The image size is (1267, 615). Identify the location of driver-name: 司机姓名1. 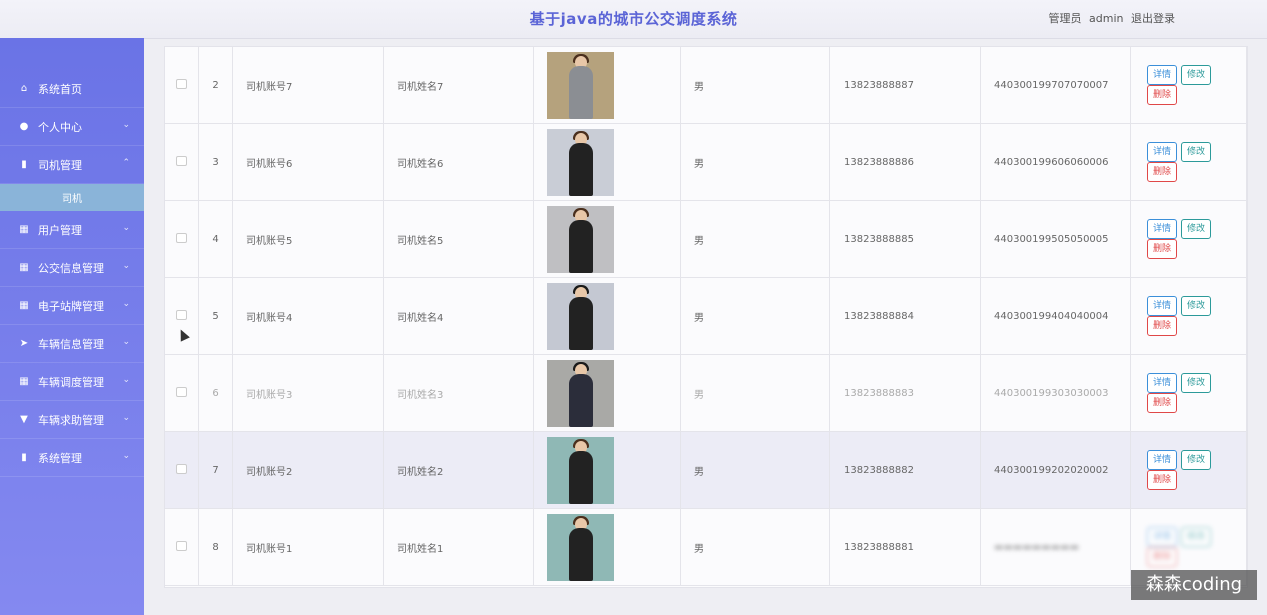
(458, 547).